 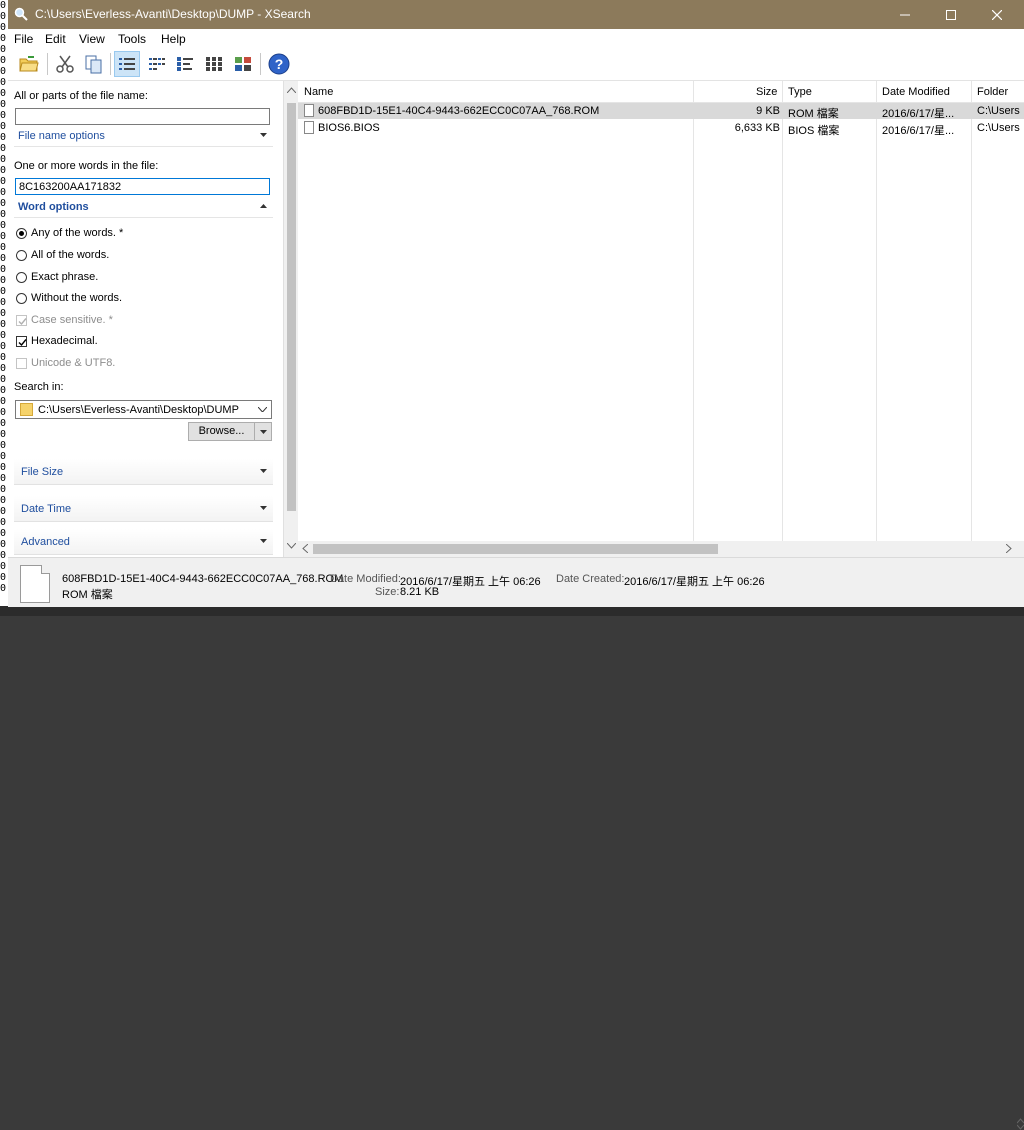 What do you see at coordinates (86, 166) in the screenshot?
I see `words-label: One or more words in the file:` at bounding box center [86, 166].